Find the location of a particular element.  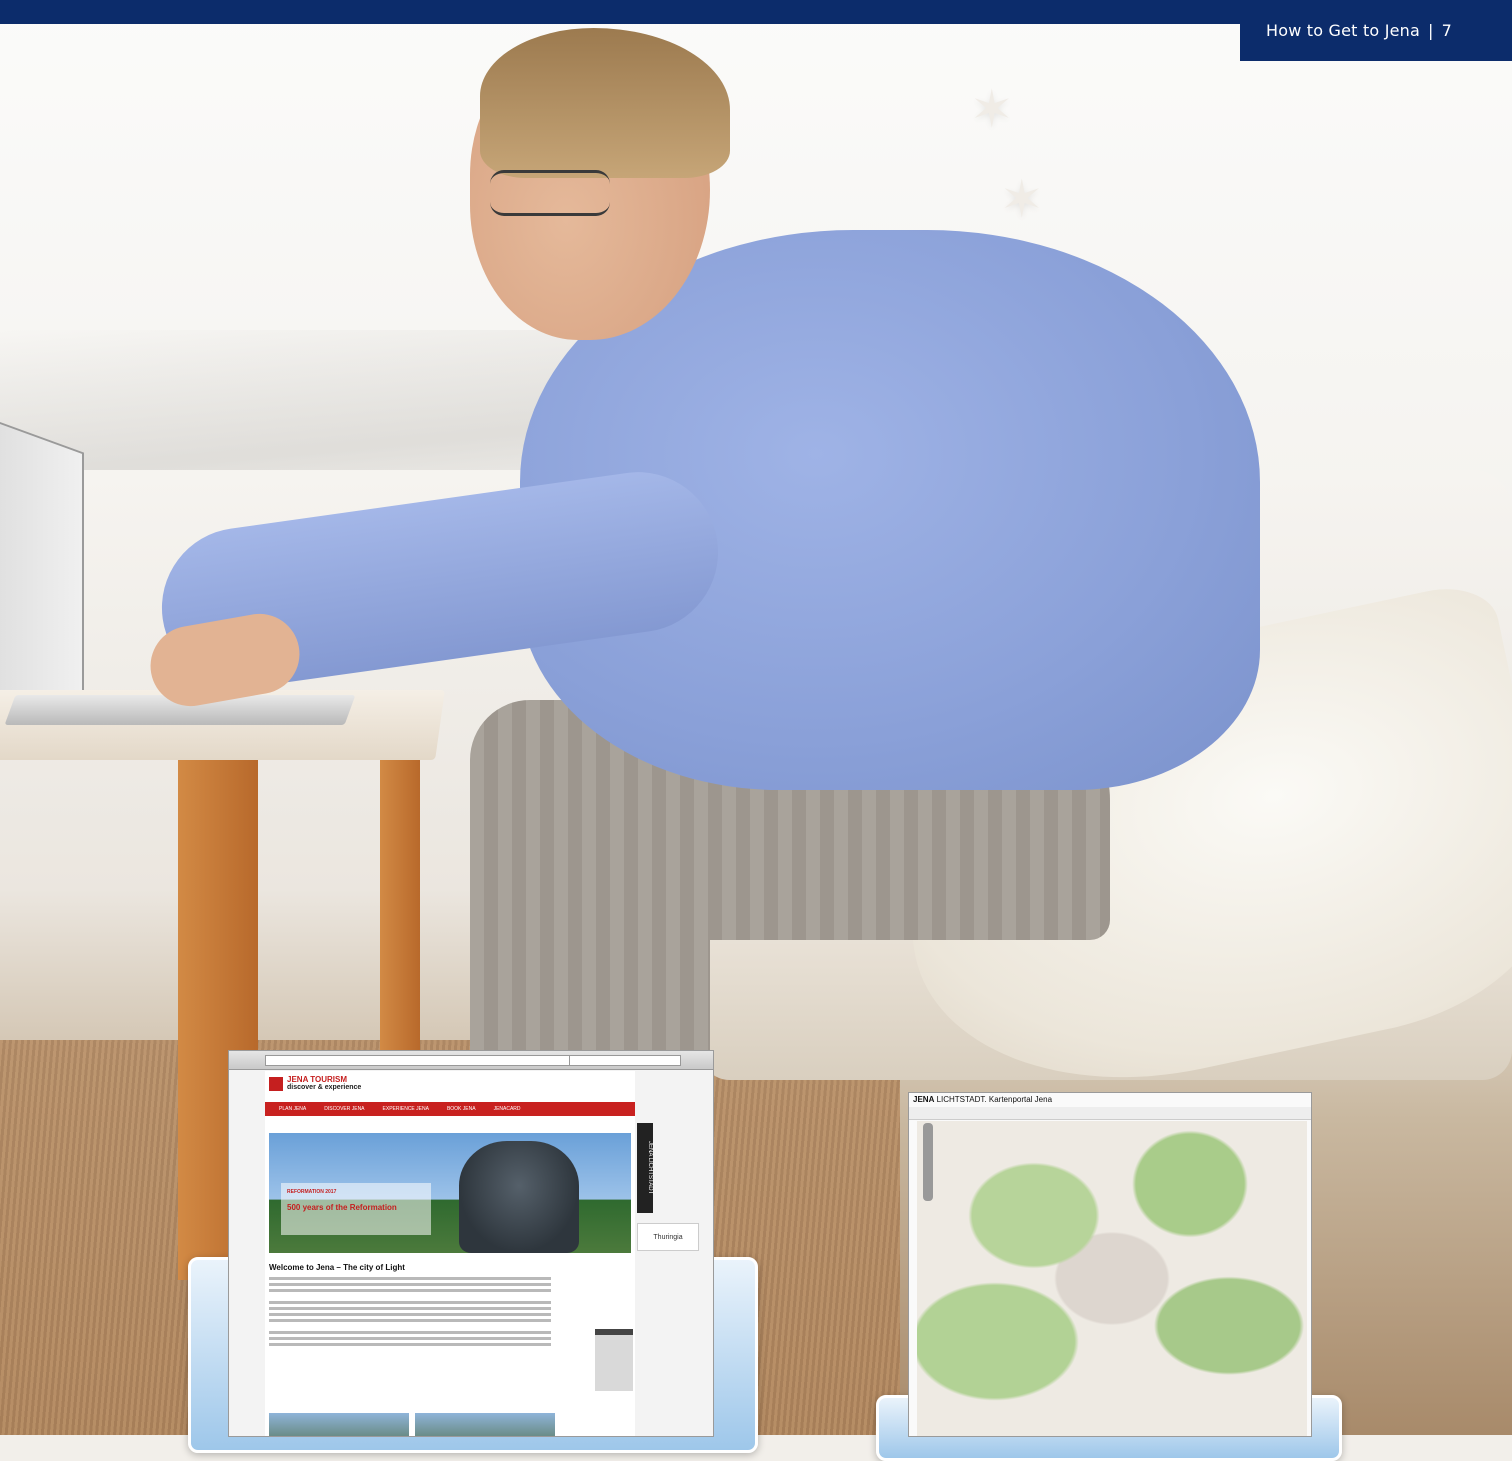

hero-title: 500 years of the Reformation is located at coordinates (342, 1207).